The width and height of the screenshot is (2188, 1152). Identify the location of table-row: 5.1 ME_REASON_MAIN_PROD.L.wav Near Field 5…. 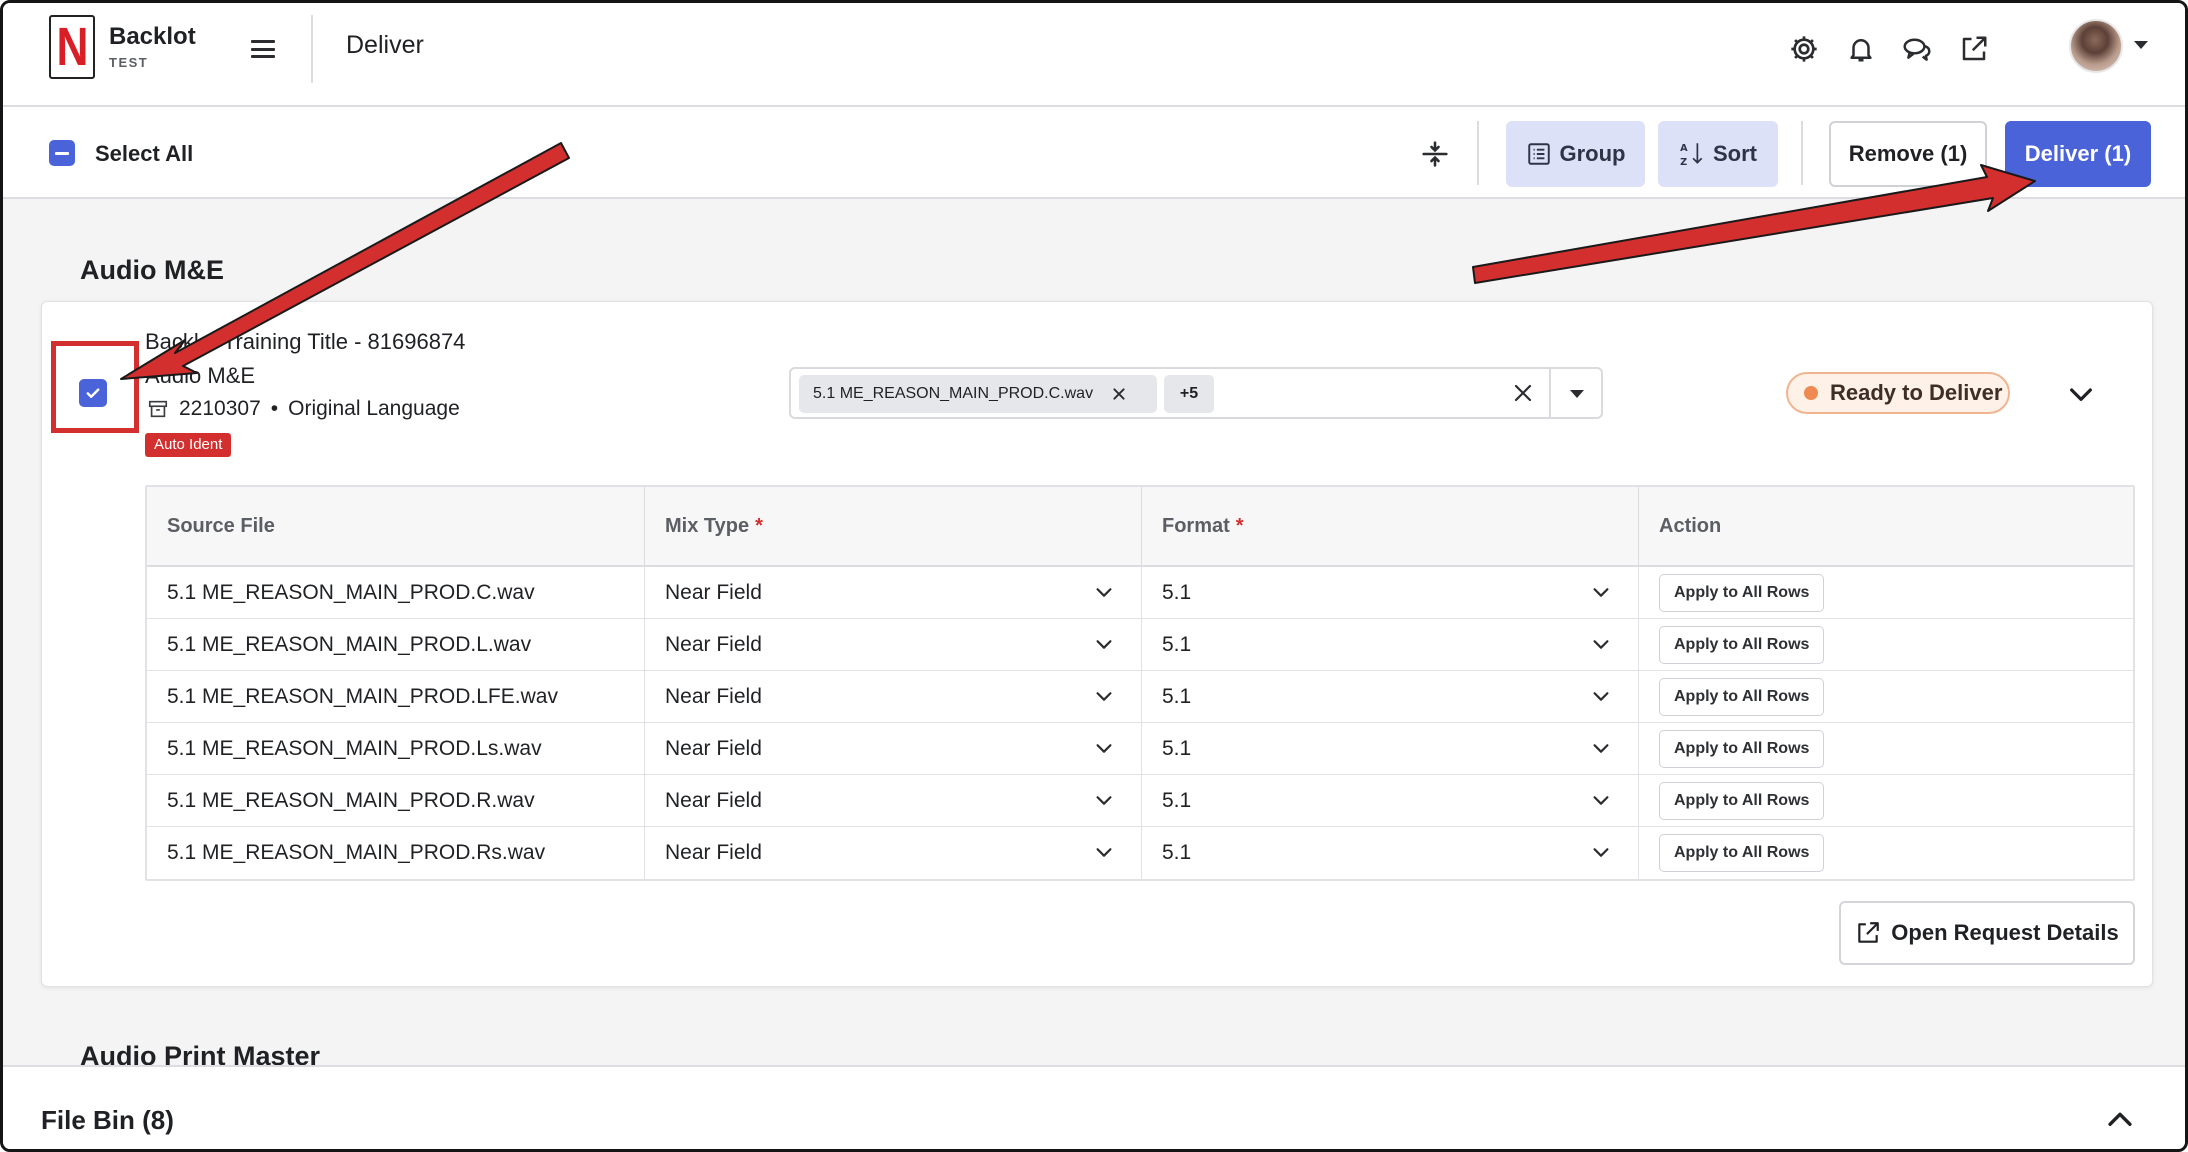
(1140, 645).